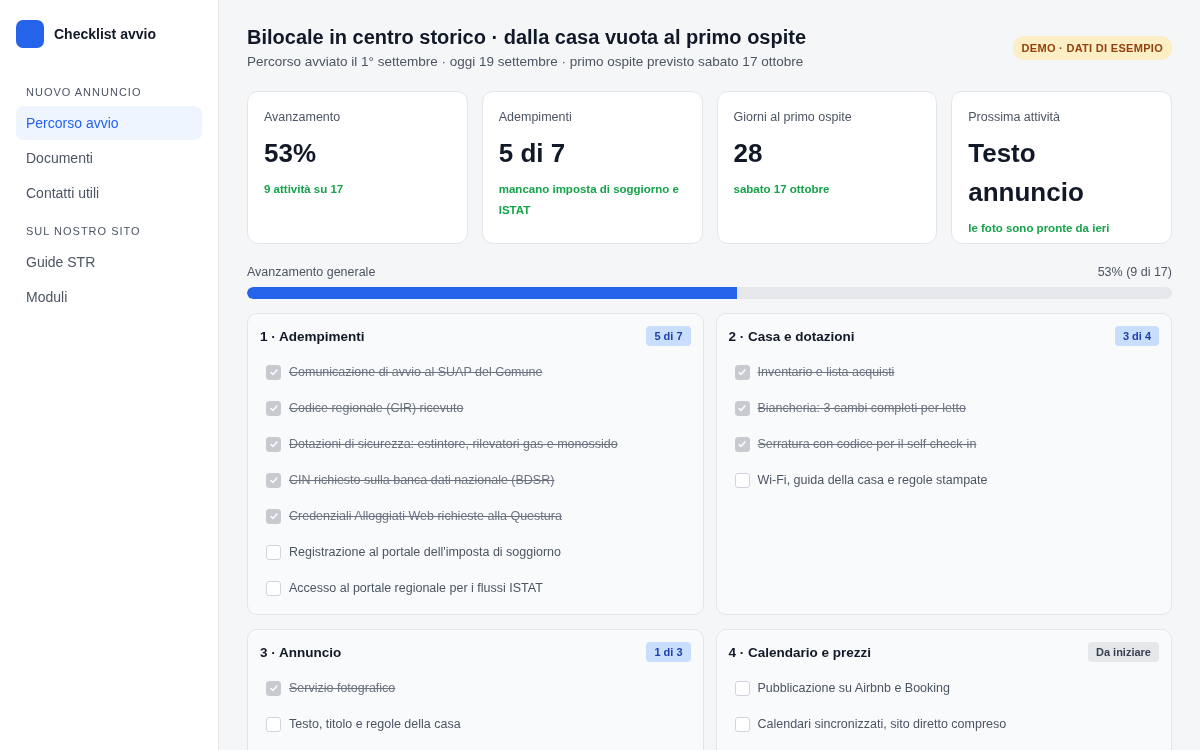 The image size is (1200, 750). I want to click on task-label: Dotazioni di sicurezza: estintore, rilevatori gas e monossido, so click(453, 444).